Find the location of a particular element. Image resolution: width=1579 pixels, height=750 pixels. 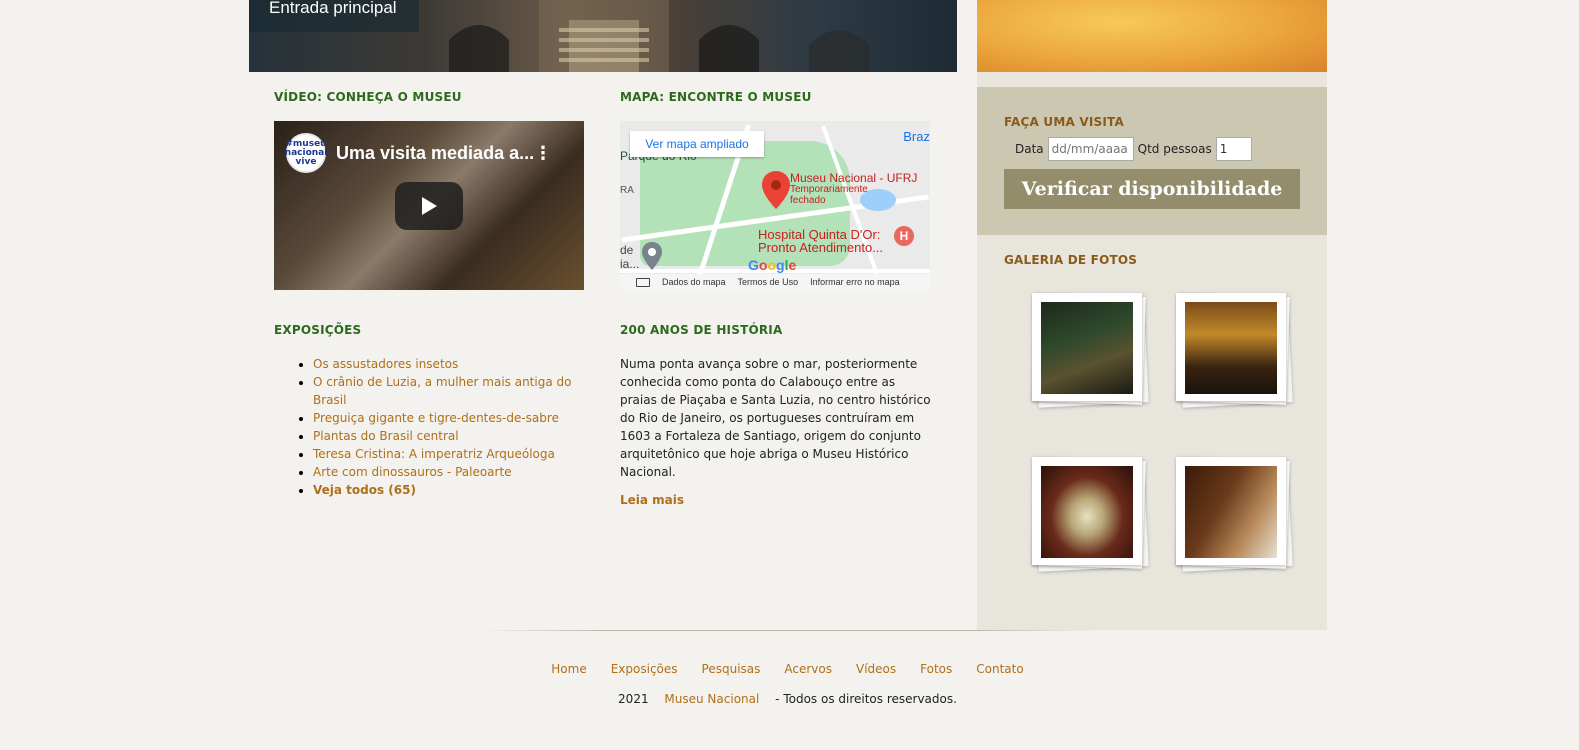

map-label: Braz is located at coordinates (916, 136).